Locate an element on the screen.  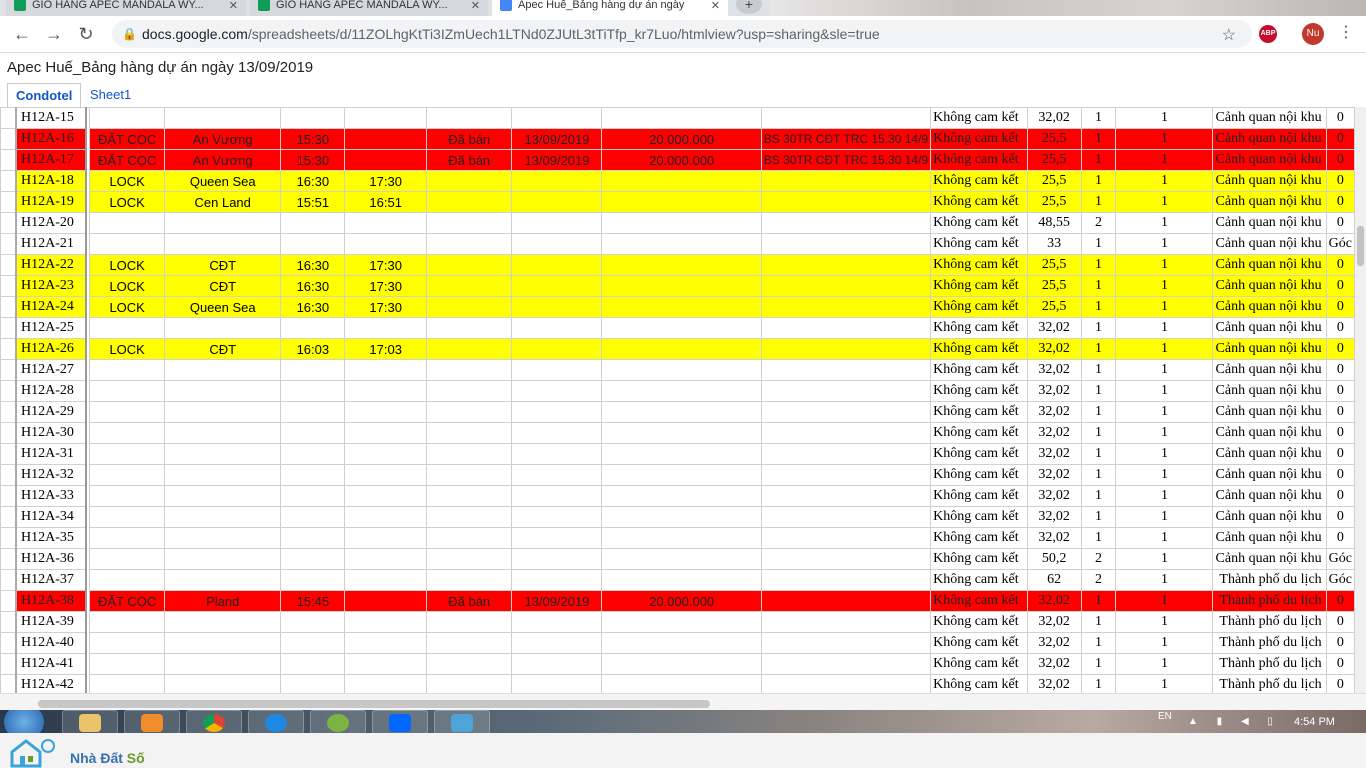
unit-code-cell: H12A-29 is located at coordinates (51, 412).